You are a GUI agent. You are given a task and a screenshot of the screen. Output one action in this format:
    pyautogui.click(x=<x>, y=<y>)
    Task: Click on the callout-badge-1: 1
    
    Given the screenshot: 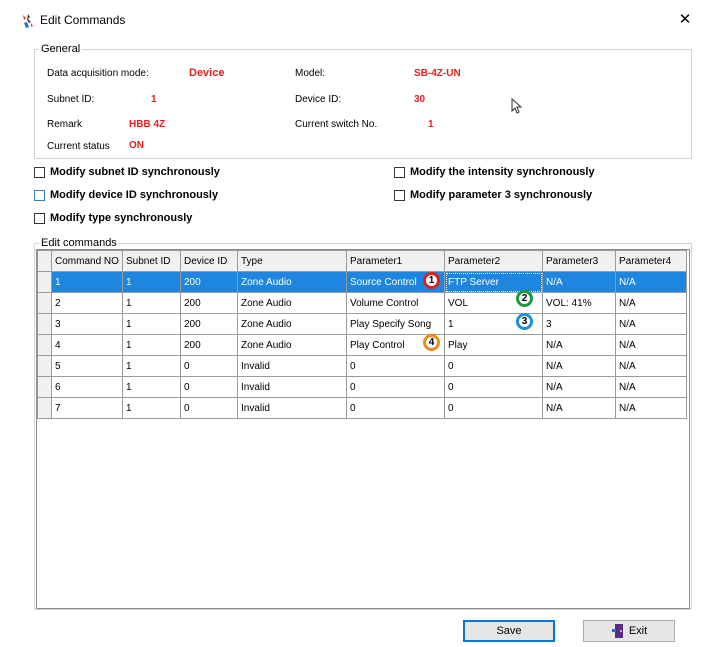 What is the action you would take?
    pyautogui.click(x=431, y=280)
    